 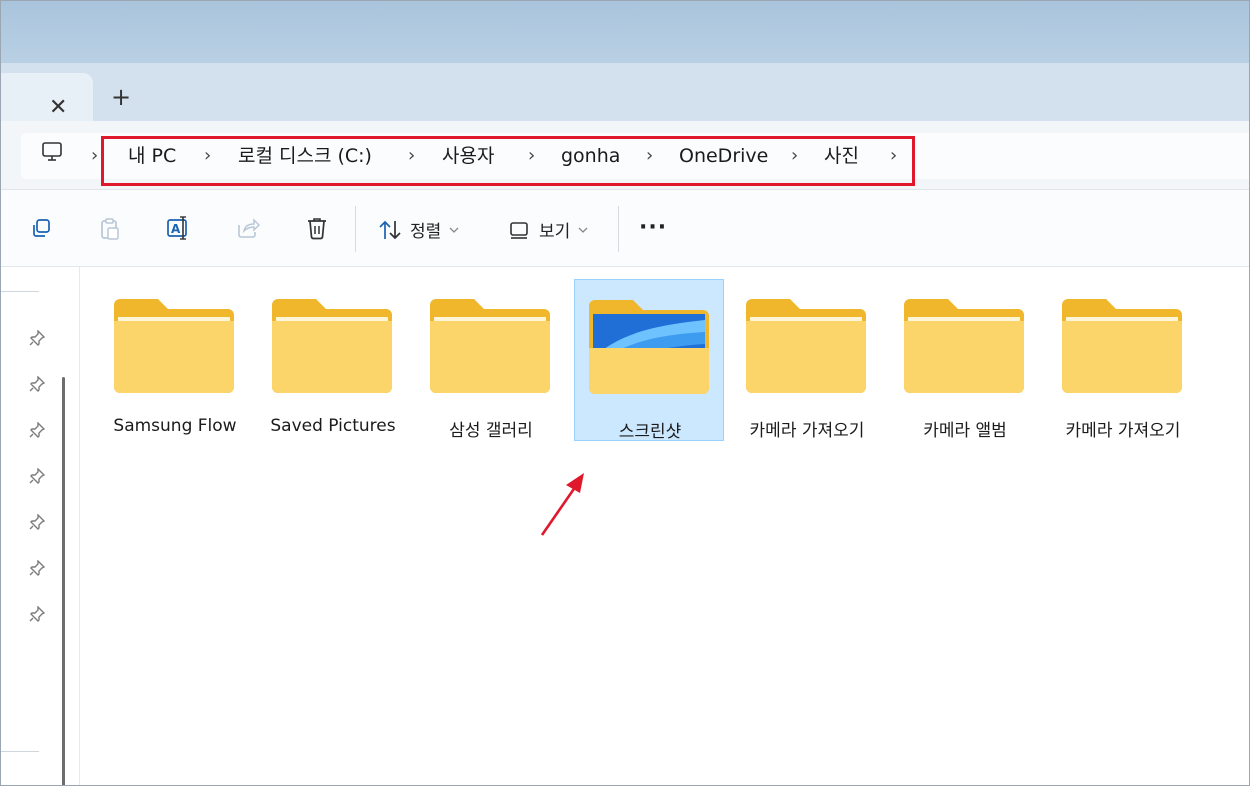 What do you see at coordinates (508, 161) in the screenshot?
I see `annotation-highlight-box` at bounding box center [508, 161].